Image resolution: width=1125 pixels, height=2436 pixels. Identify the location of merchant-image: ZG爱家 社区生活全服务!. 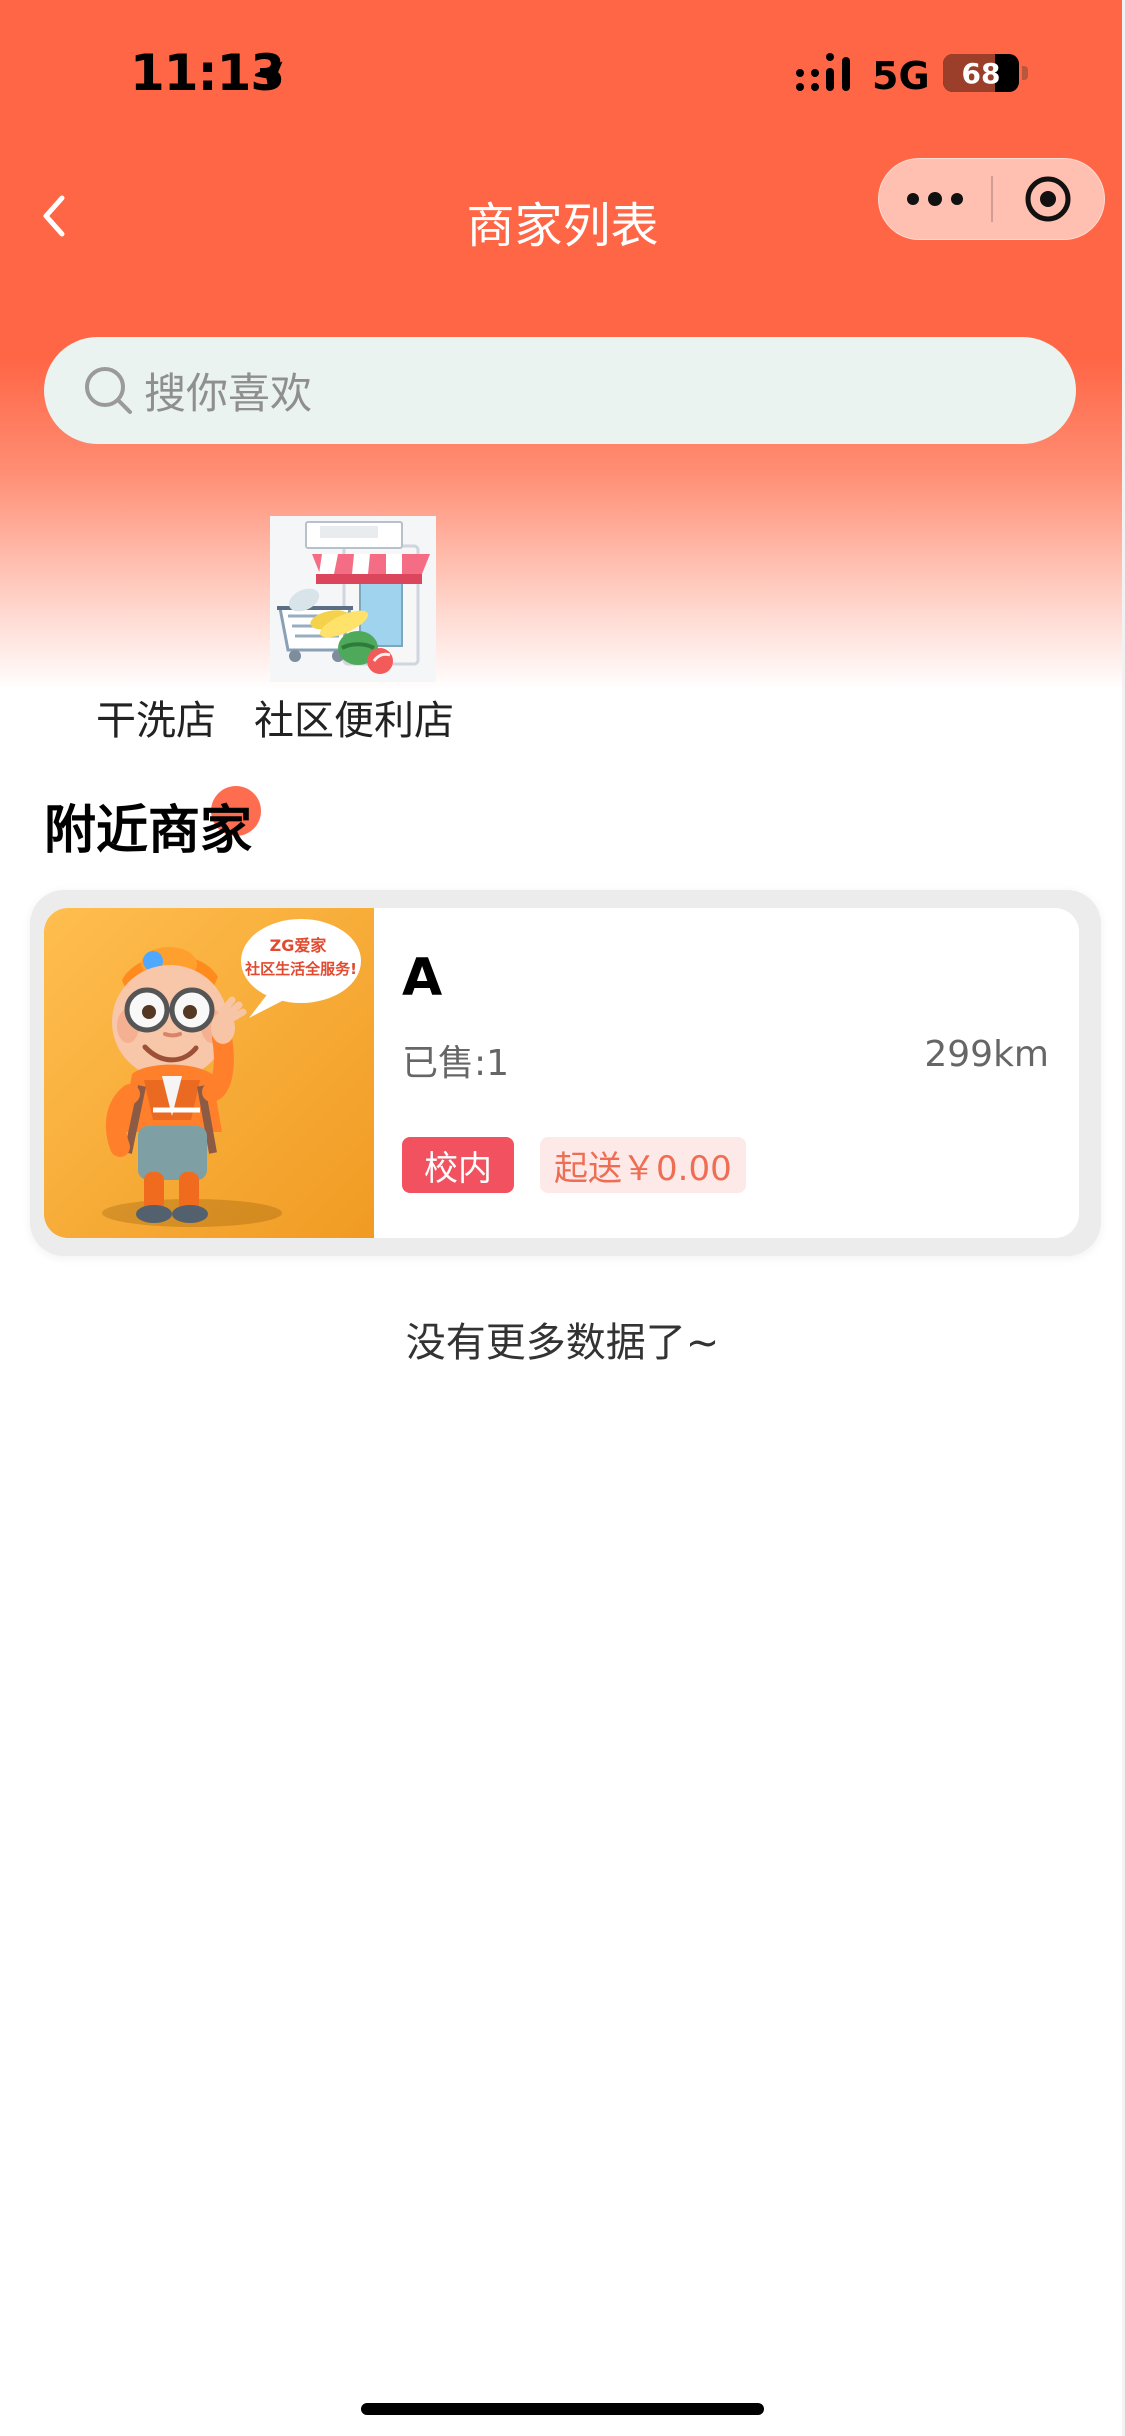
(209, 1073).